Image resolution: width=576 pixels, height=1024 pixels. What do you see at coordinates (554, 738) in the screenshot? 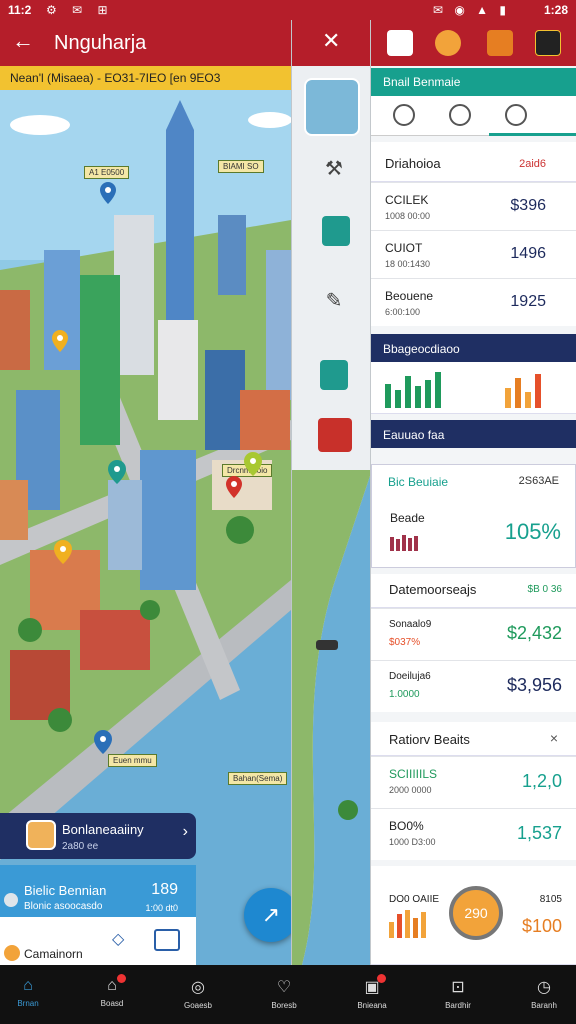
I see `close-icon: ×` at bounding box center [554, 738].